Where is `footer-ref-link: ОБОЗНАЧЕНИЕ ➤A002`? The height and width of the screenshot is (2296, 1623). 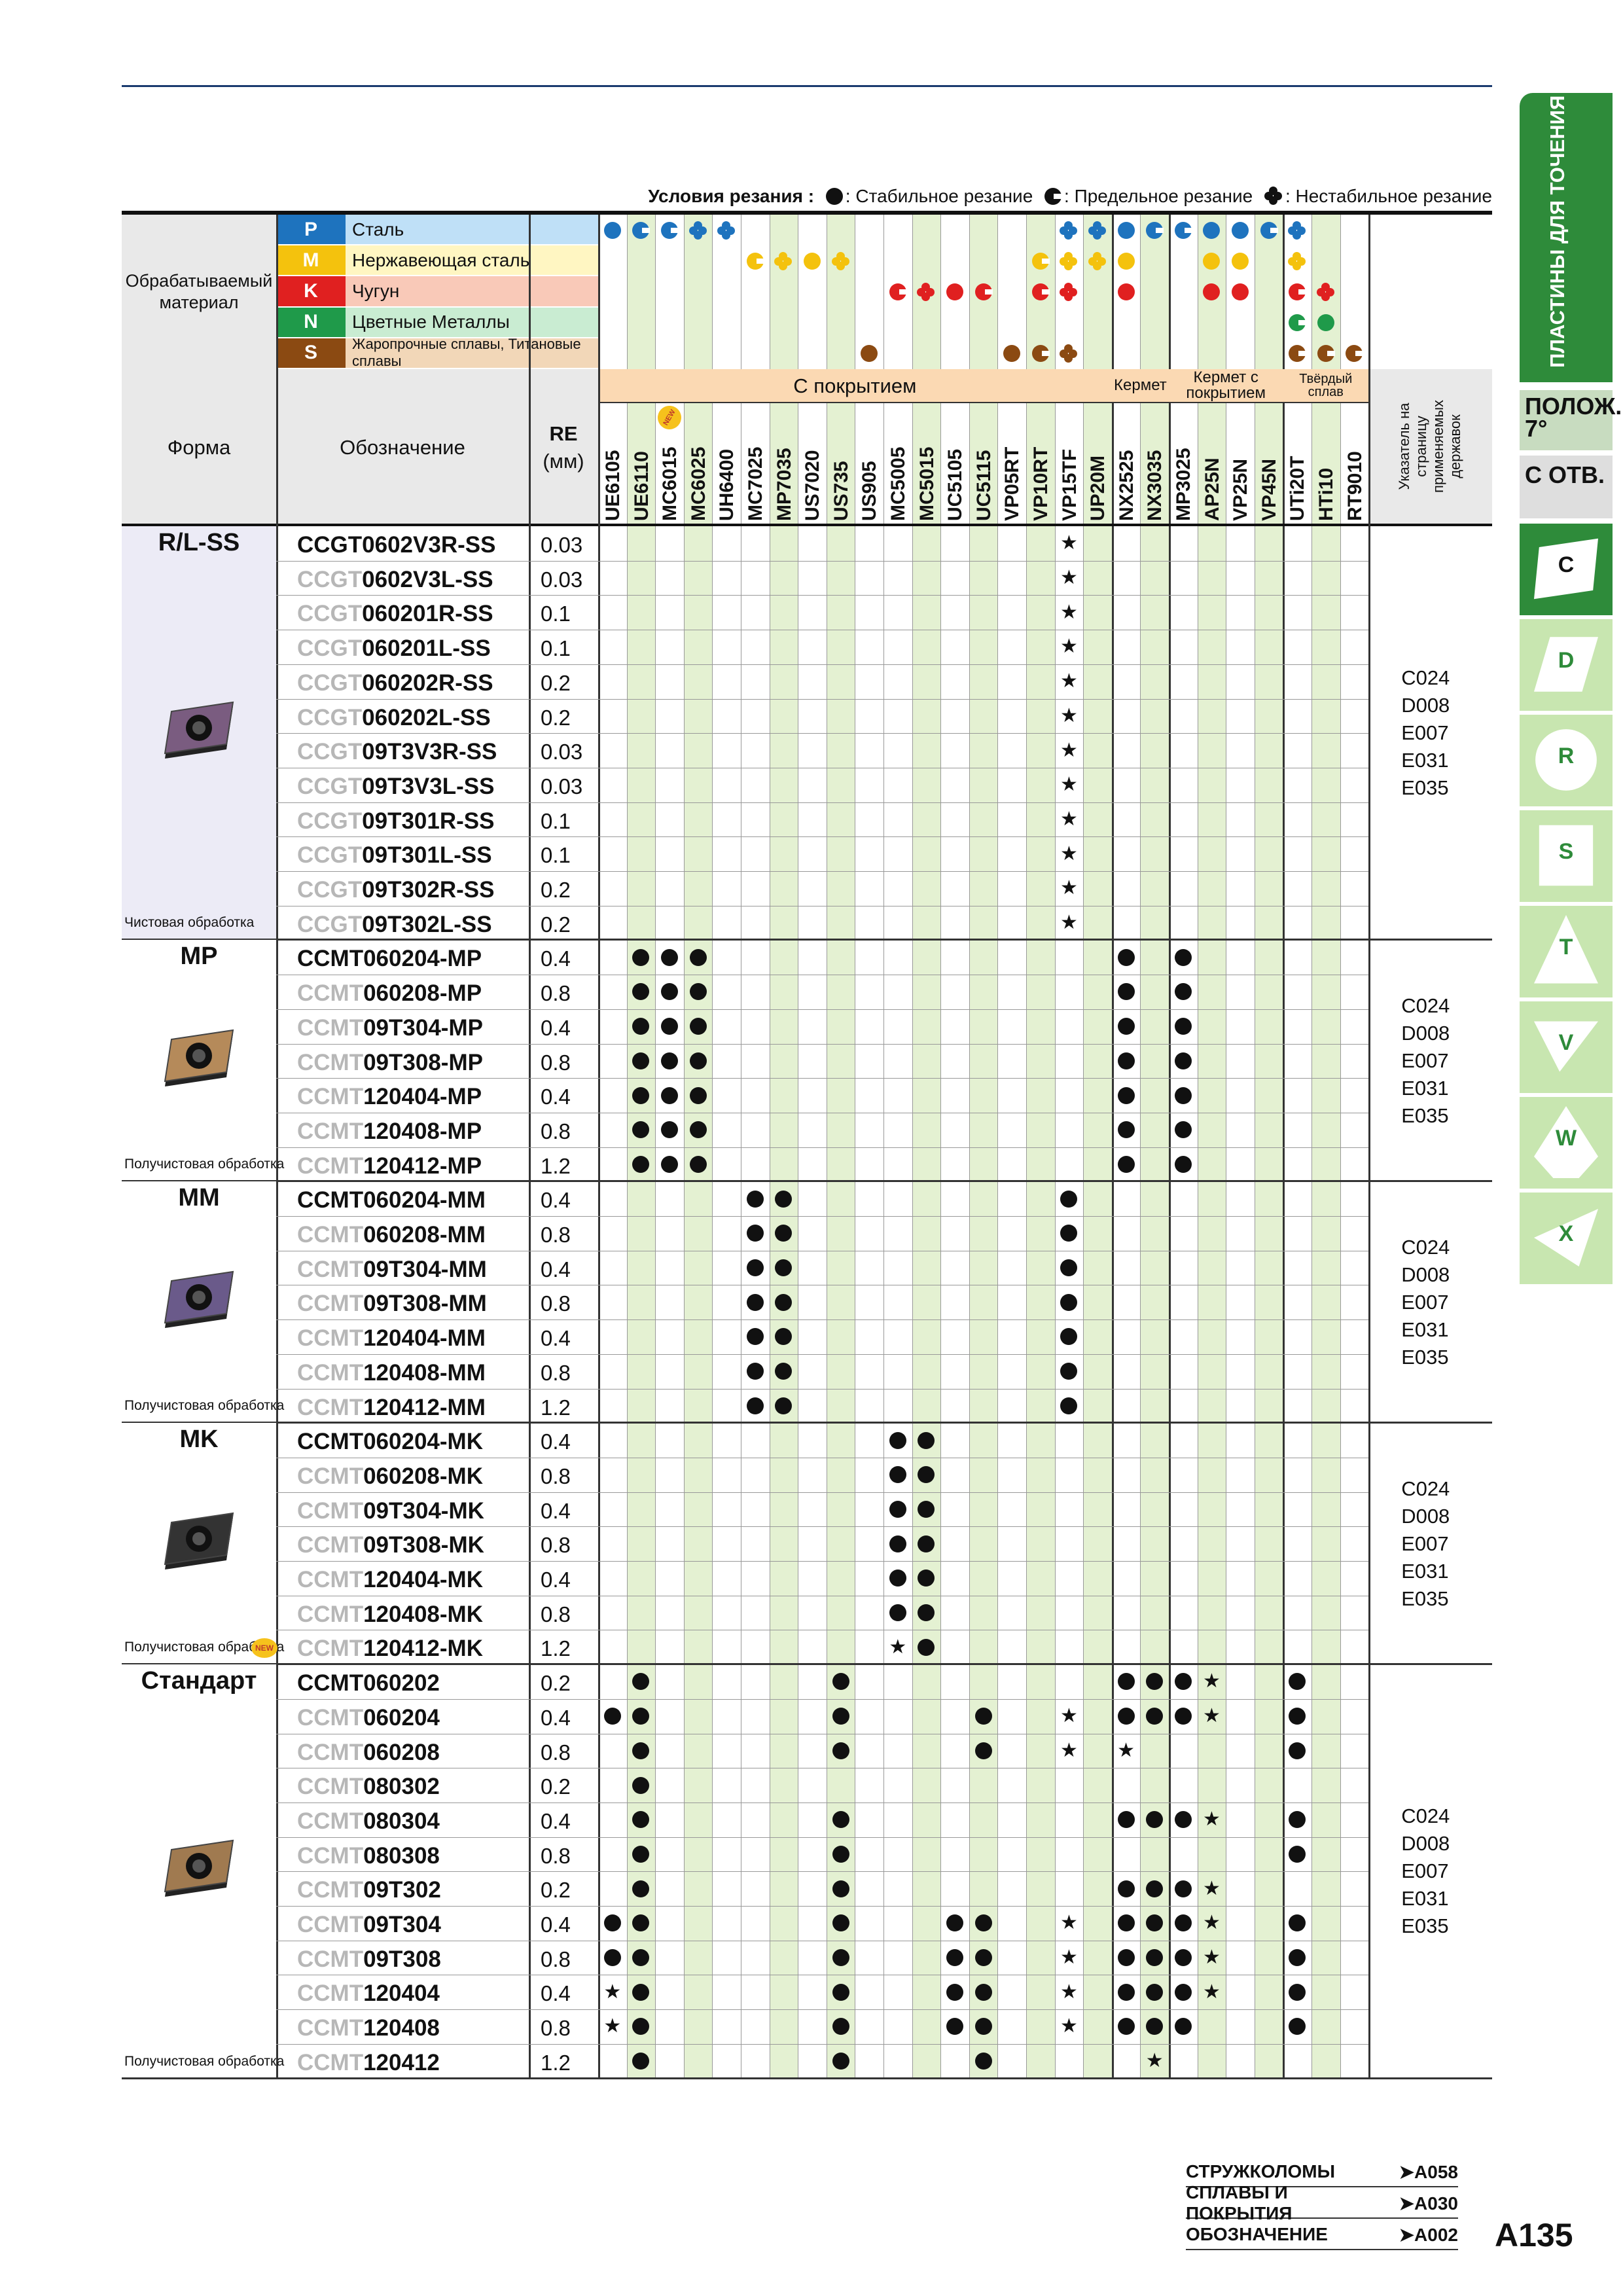
footer-ref-link: ОБОЗНАЧЕНИЕ ➤A002 is located at coordinates (1322, 2235).